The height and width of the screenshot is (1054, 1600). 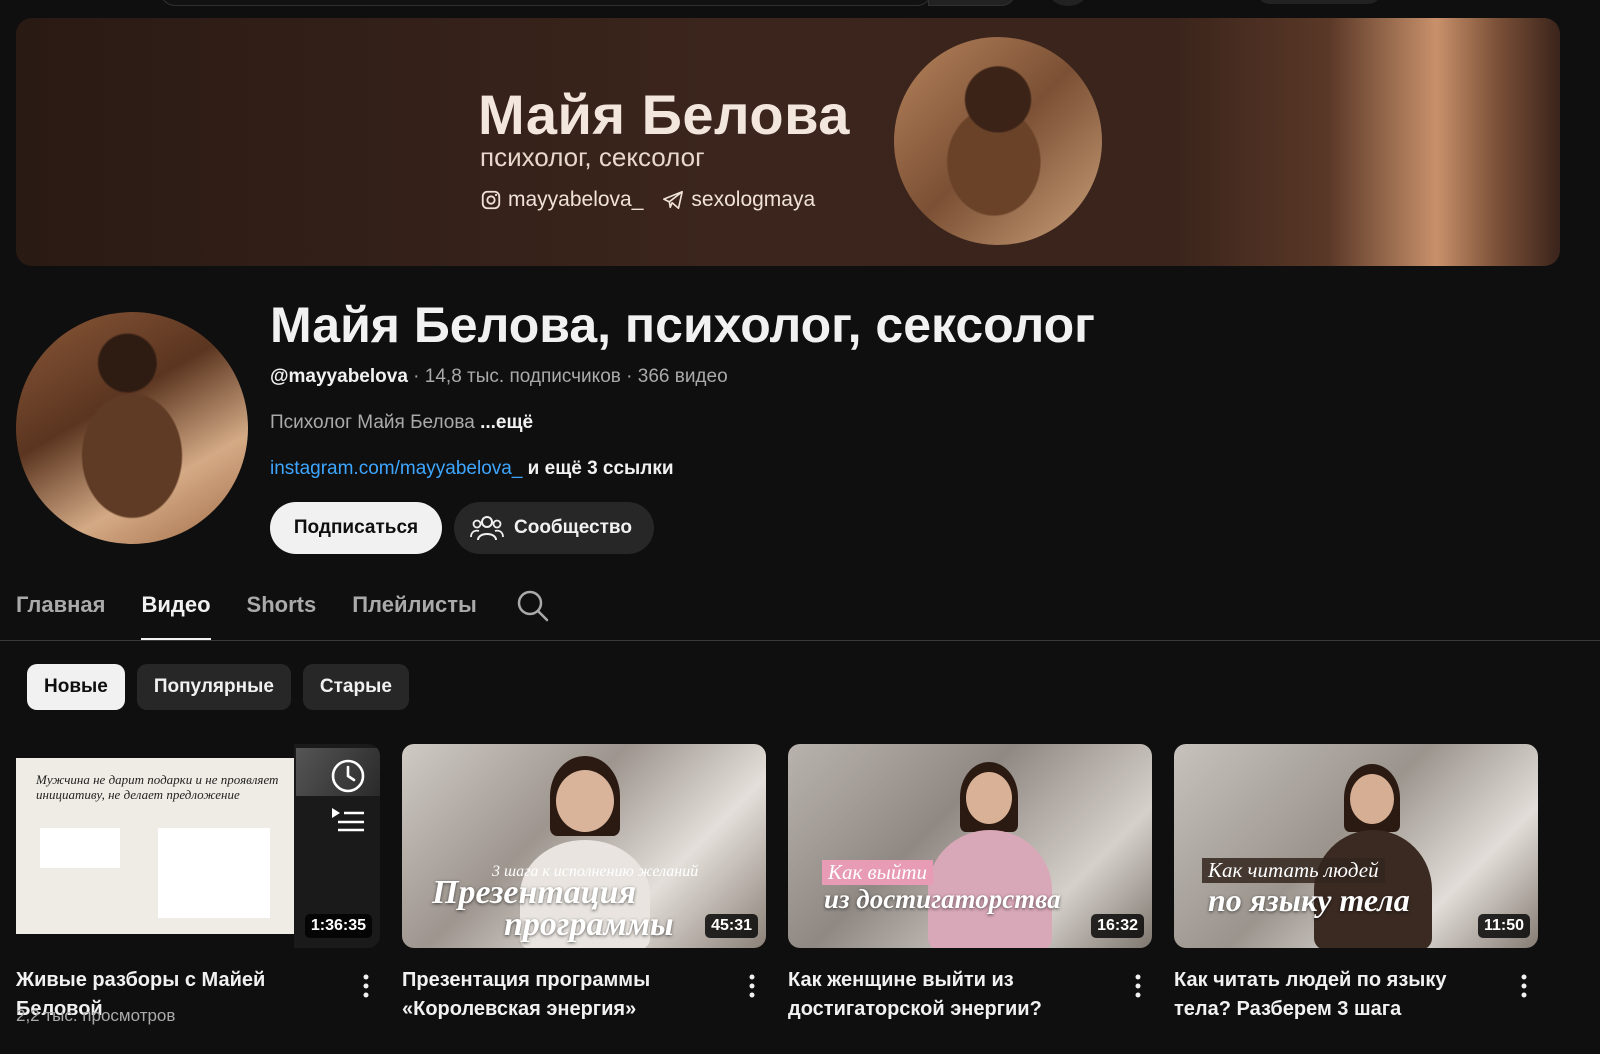 I want to click on banner-telegram-handle: sexologmaya, so click(x=753, y=199).